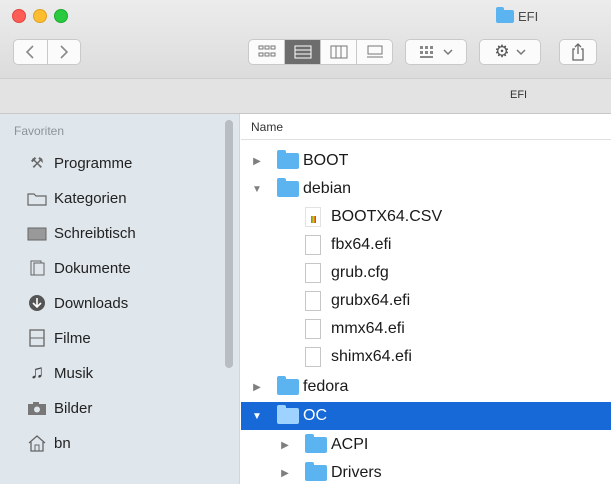 Image resolution: width=611 pixels, height=484 pixels. I want to click on file-name: grub.cfg, so click(360, 272).